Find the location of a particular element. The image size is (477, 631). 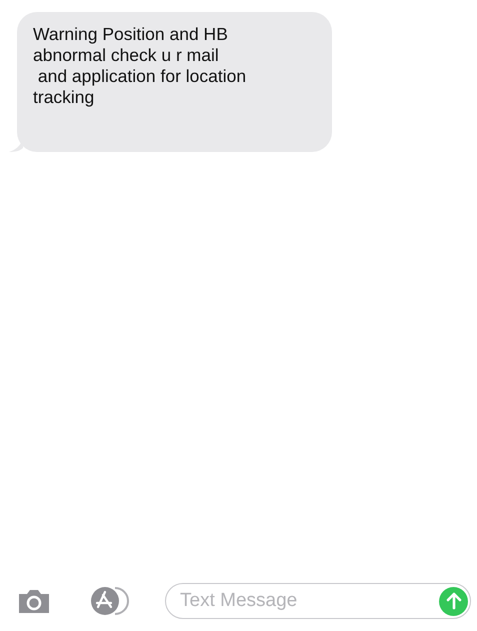

camera-icon is located at coordinates (34, 601).